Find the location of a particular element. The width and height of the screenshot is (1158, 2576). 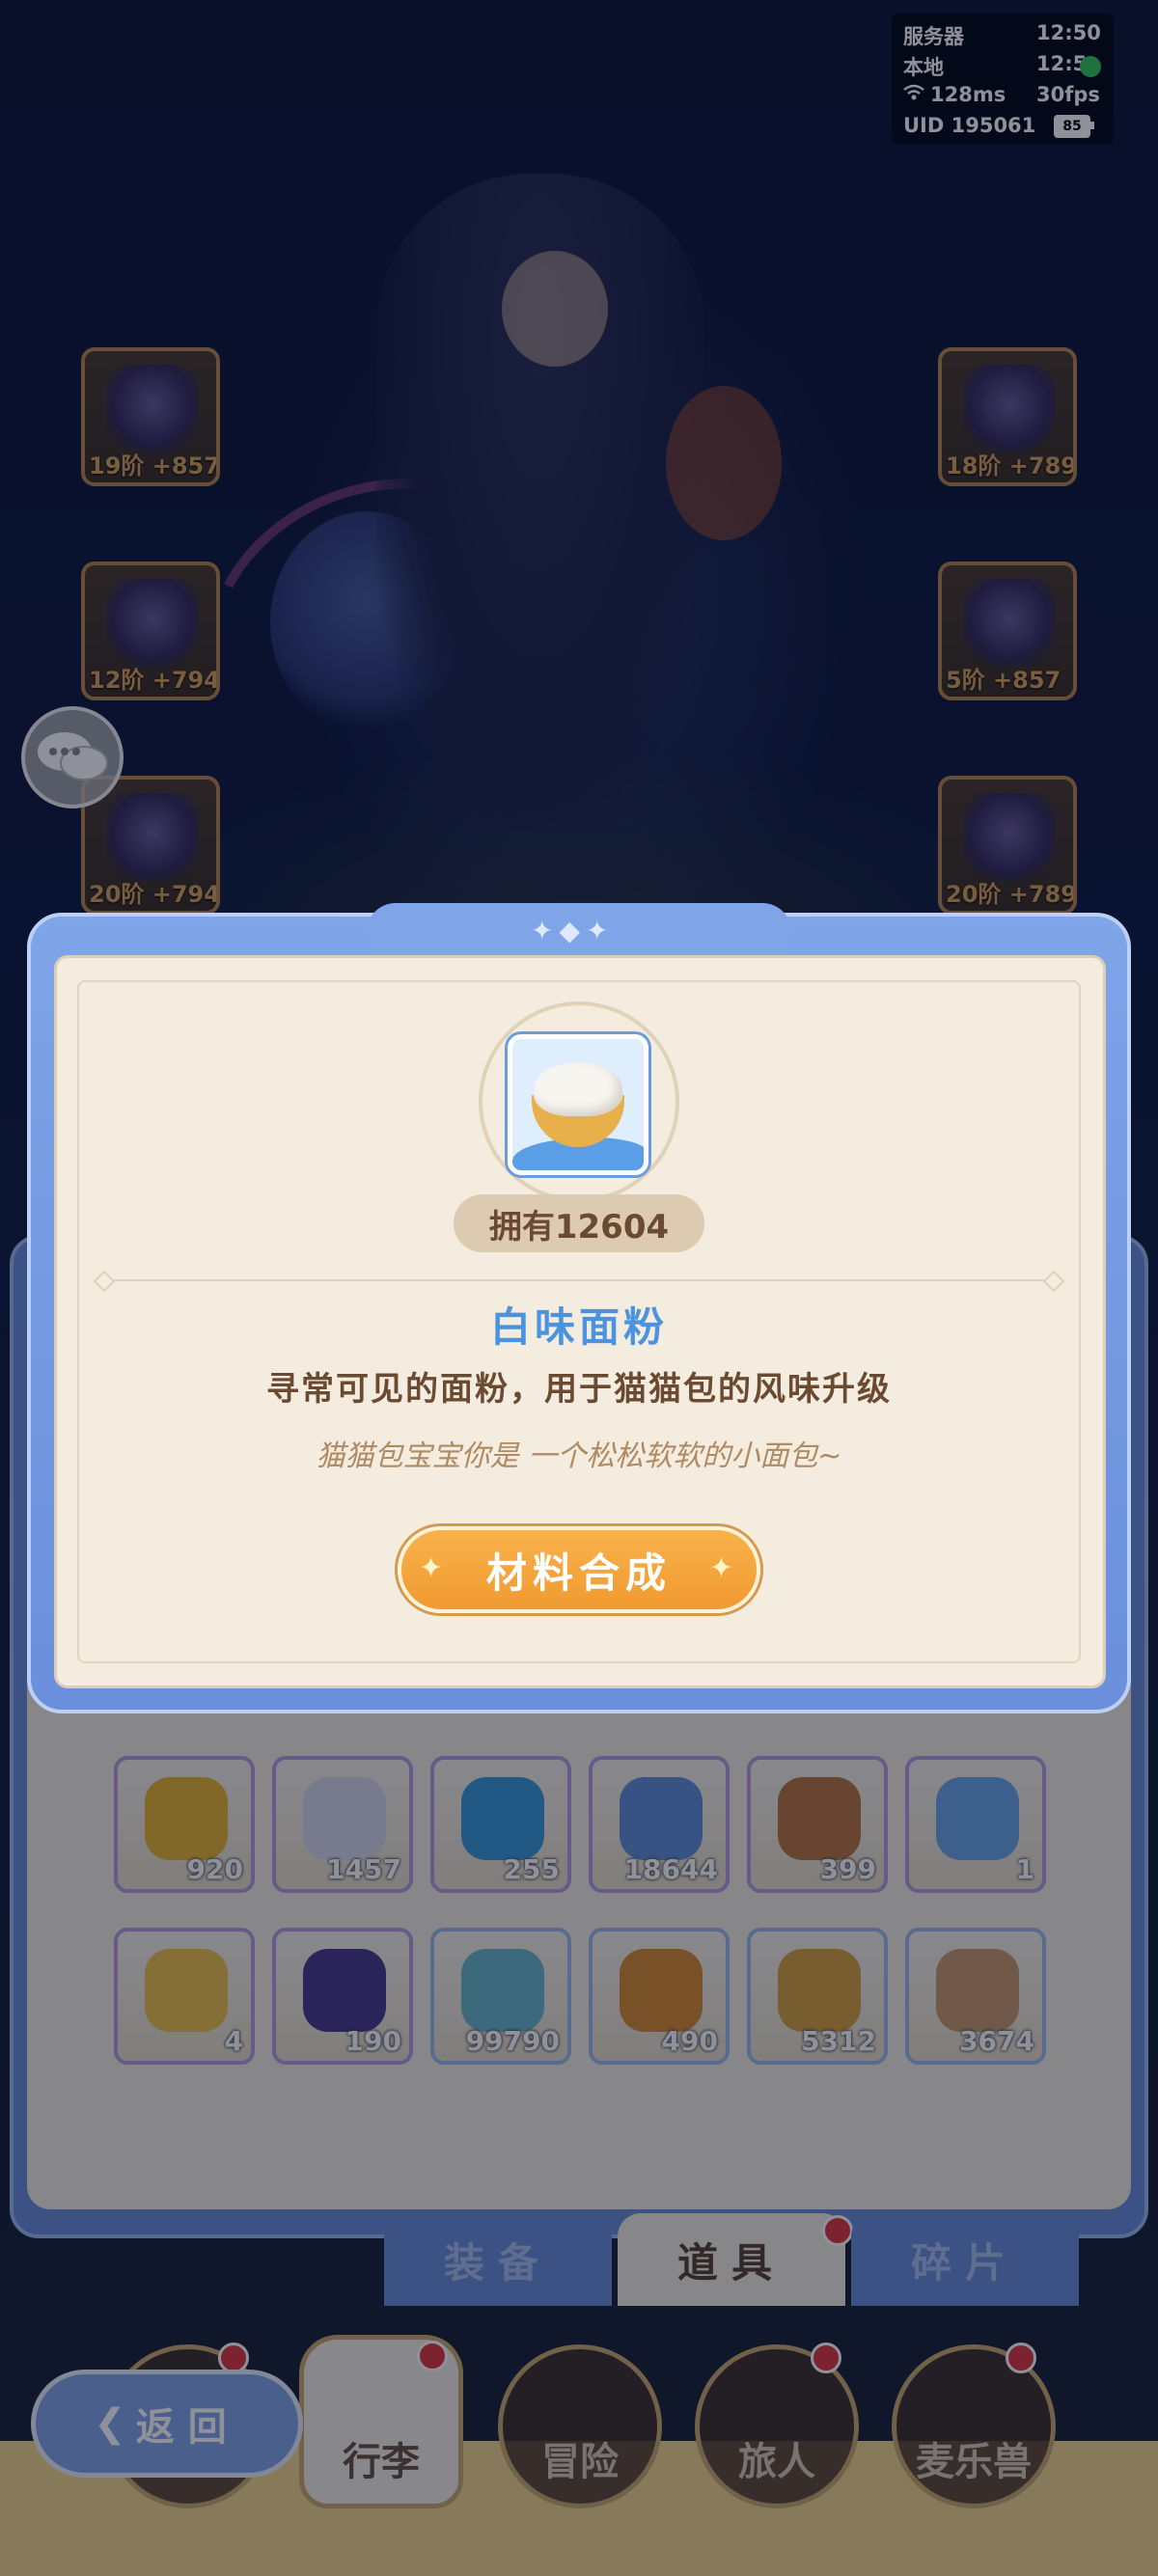

material-craft-button: ✦ 材料合成 ✦ is located at coordinates (579, 1570).